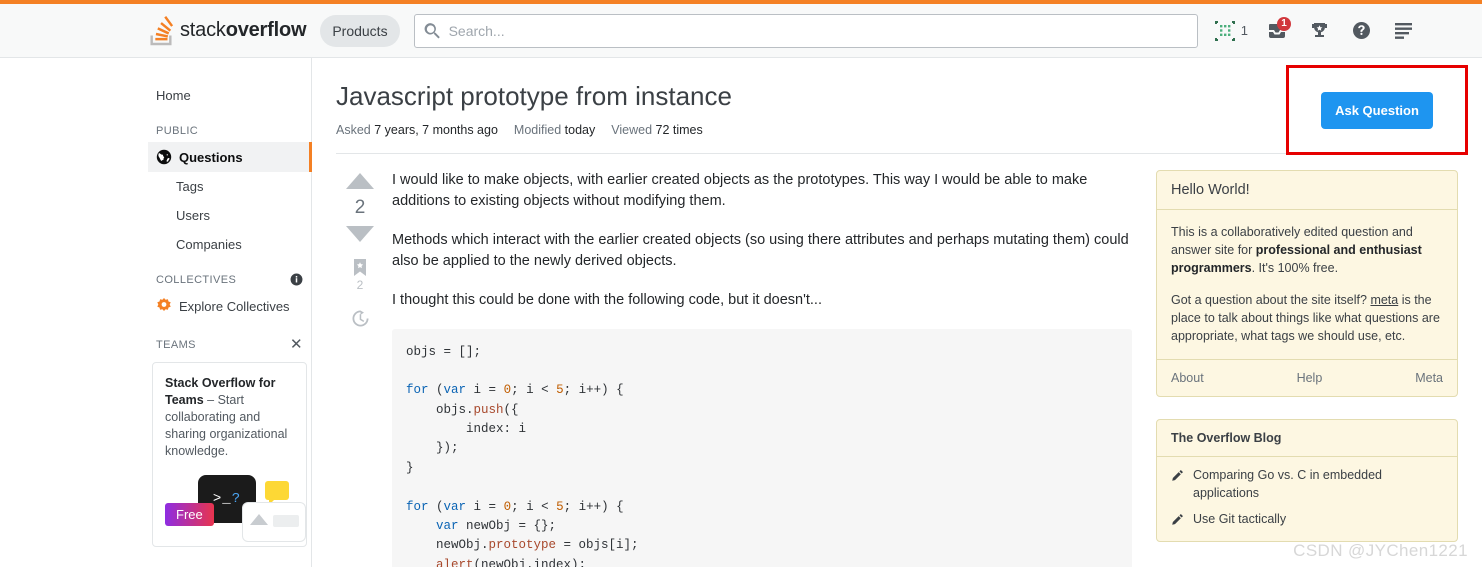 The width and height of the screenshot is (1482, 567). I want to click on sidebar-section-teams-label: TEAMS, so click(176, 344).